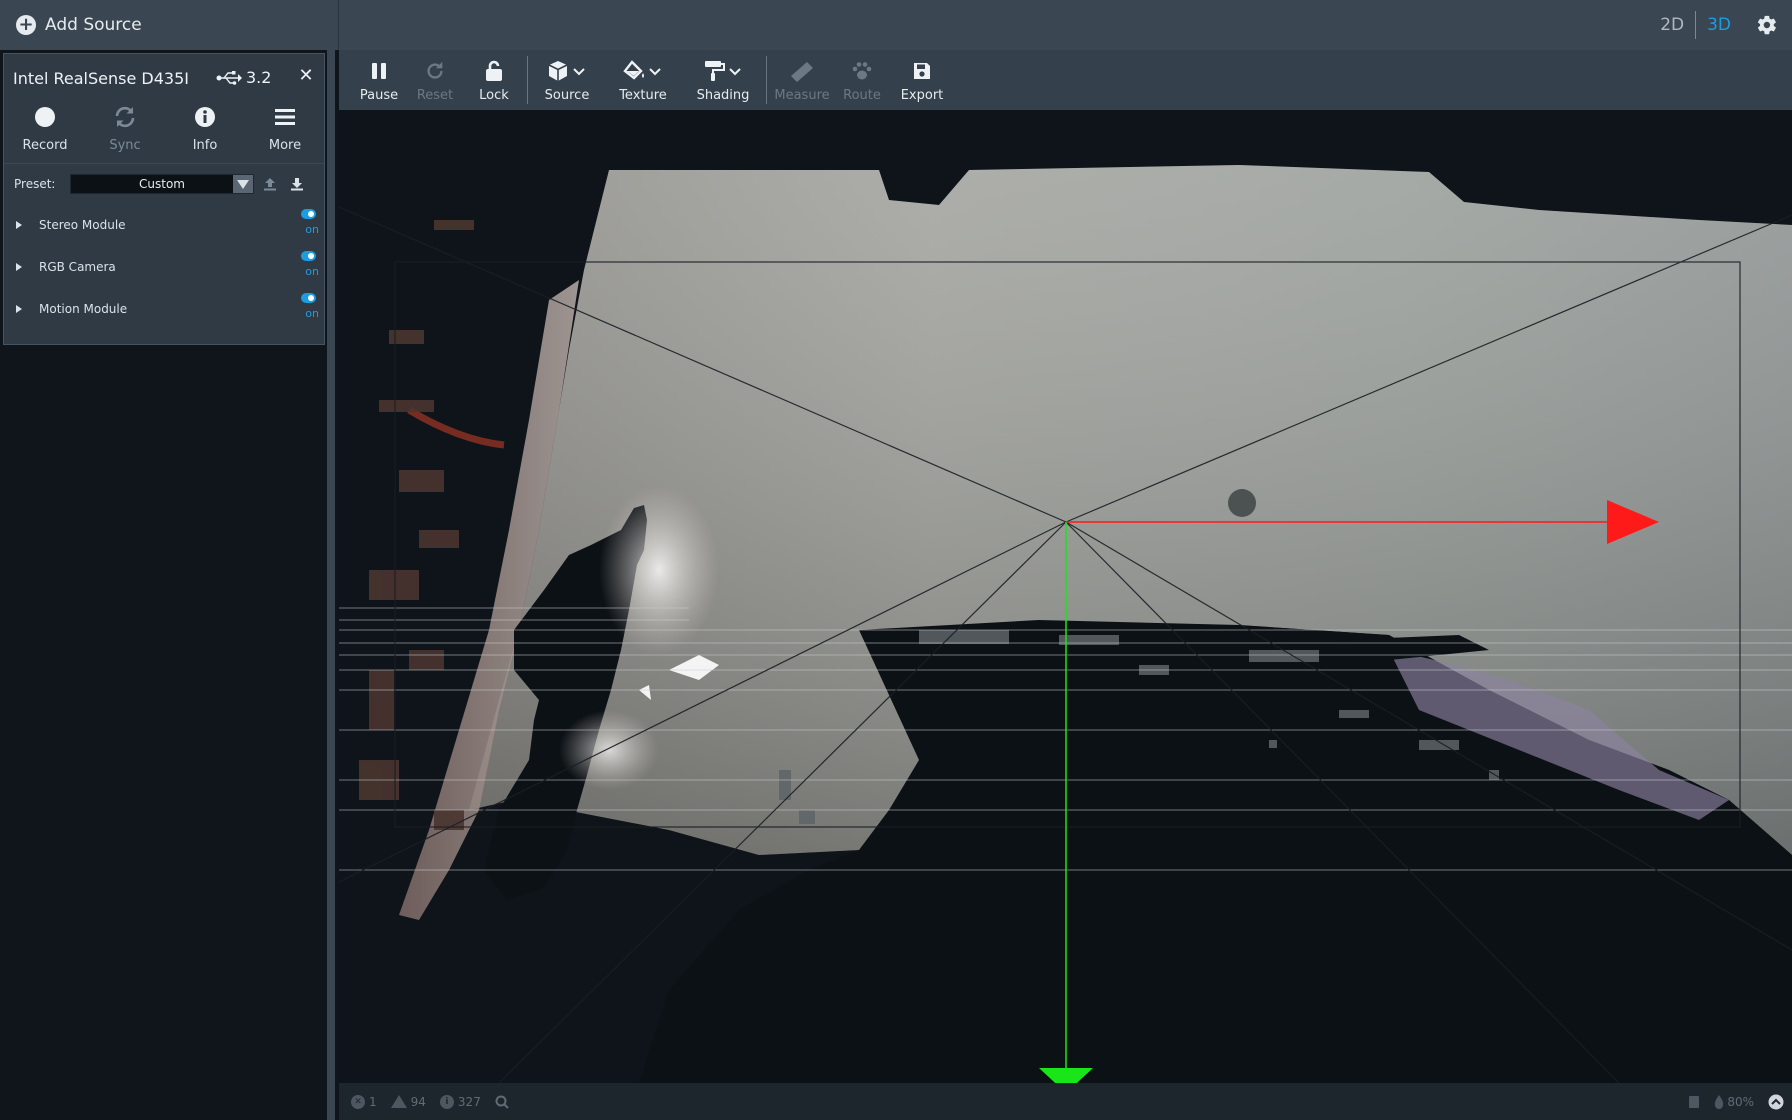 This screenshot has height=1120, width=1792. What do you see at coordinates (469, 1101) in the screenshot?
I see `info-count: 327` at bounding box center [469, 1101].